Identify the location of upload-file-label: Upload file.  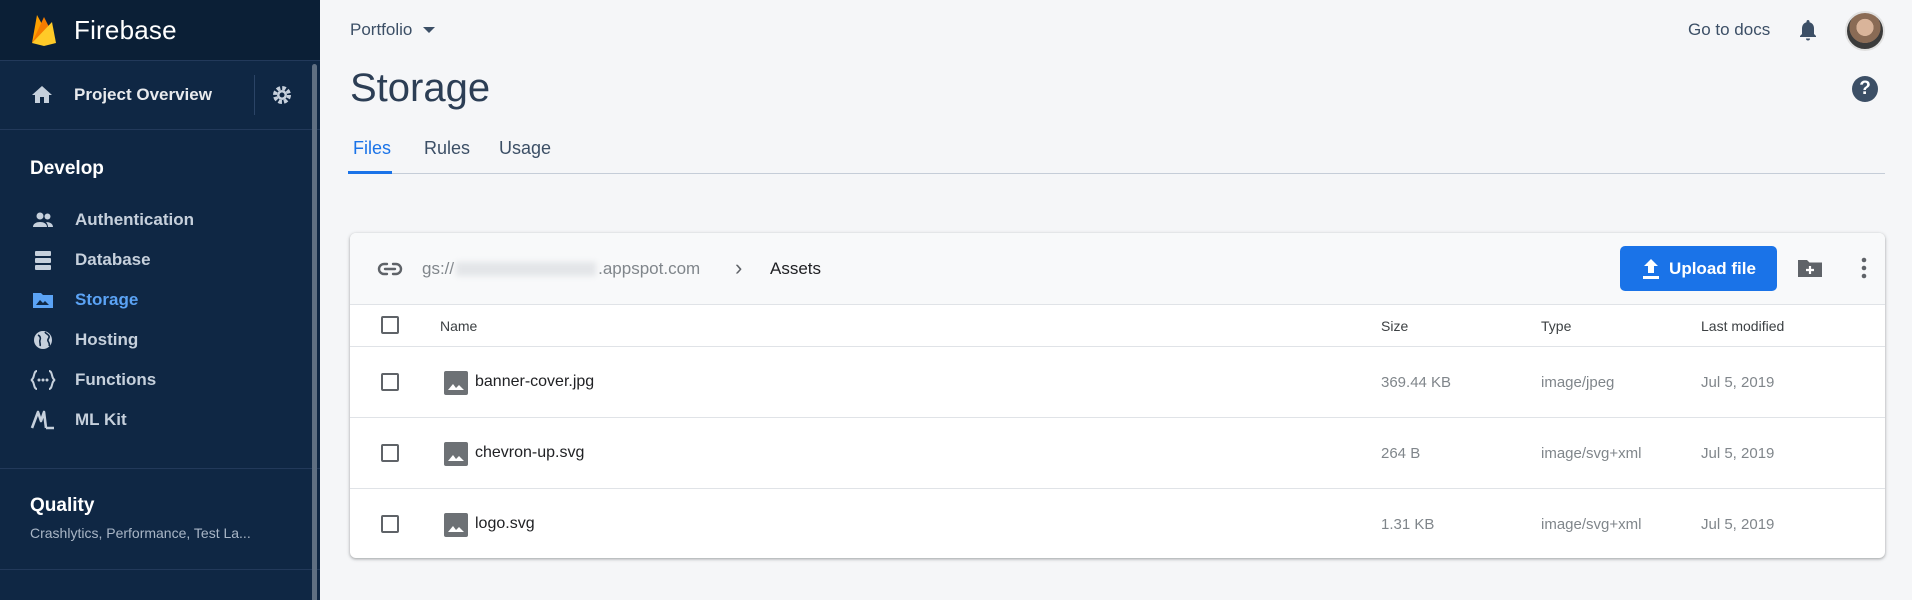
(1712, 268).